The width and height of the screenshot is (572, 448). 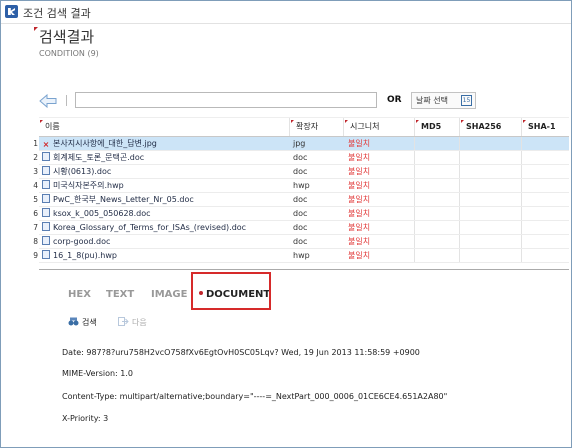 I want to click on row-number: 5, so click(x=35, y=199).